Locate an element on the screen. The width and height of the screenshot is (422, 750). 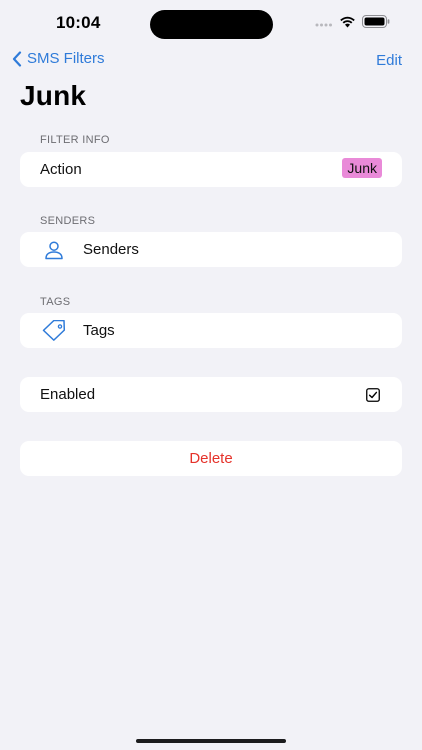
status-icons is located at coordinates (352, 21).